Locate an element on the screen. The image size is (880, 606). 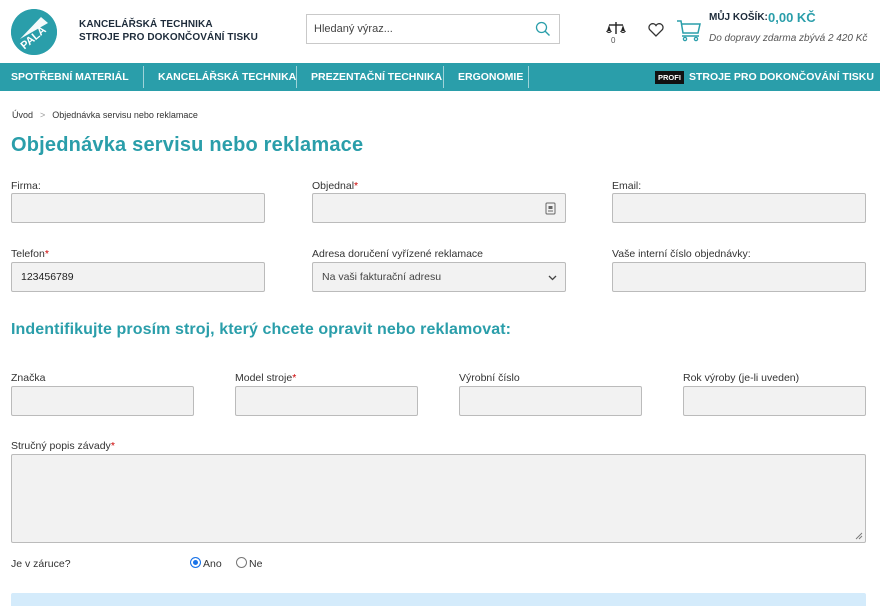
popis-label-text: Stručný popis závady is located at coordinates (61, 446).